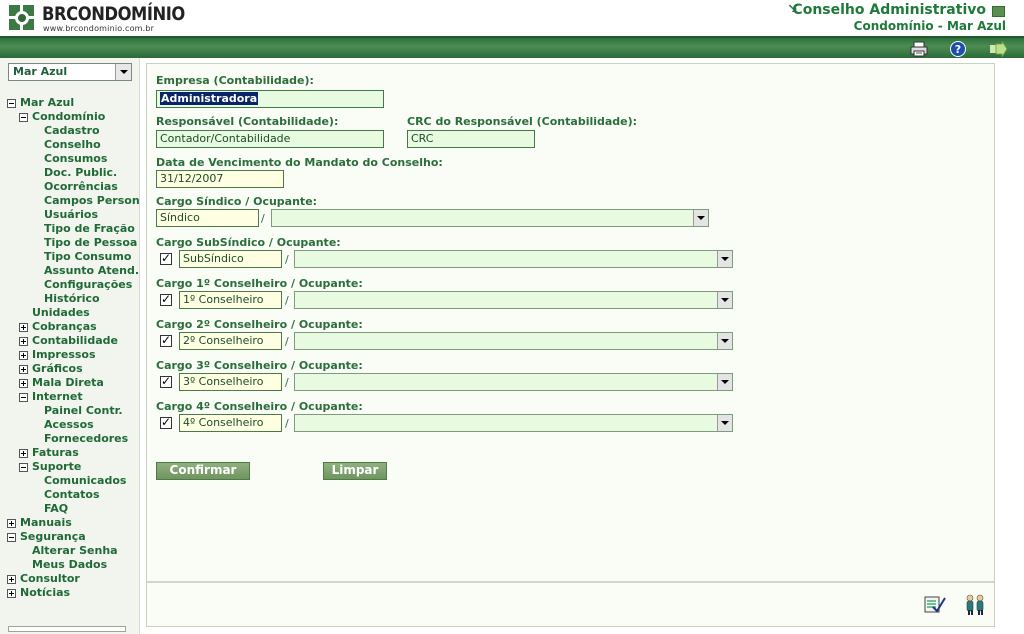 This screenshot has height=634, width=1024. What do you see at coordinates (929, 26) in the screenshot?
I see `page-subtitle: Condomínio - Mar Azul` at bounding box center [929, 26].